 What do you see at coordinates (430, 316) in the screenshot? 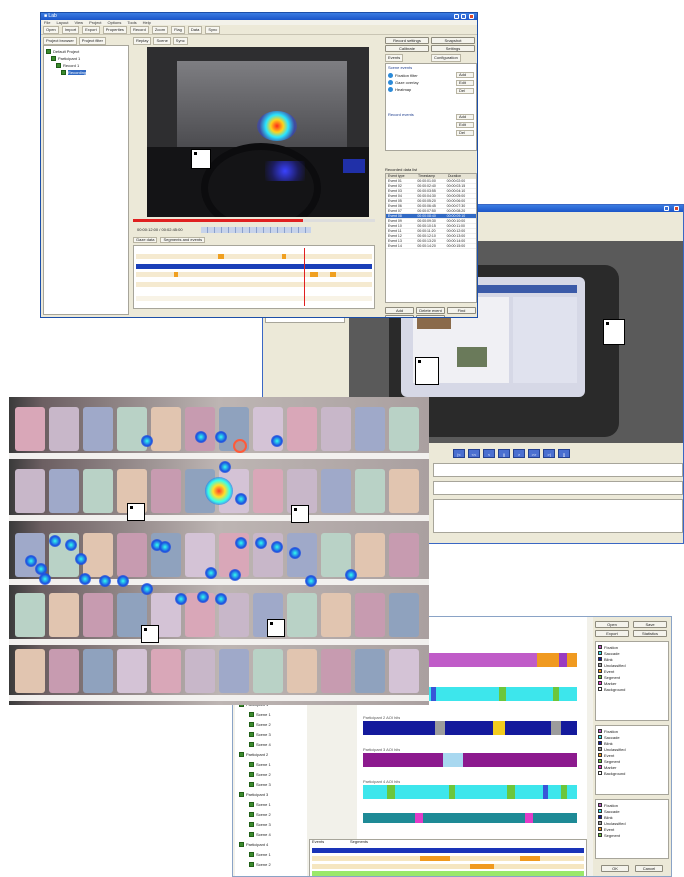
I see `event-list-button: Export` at bounding box center [430, 316].